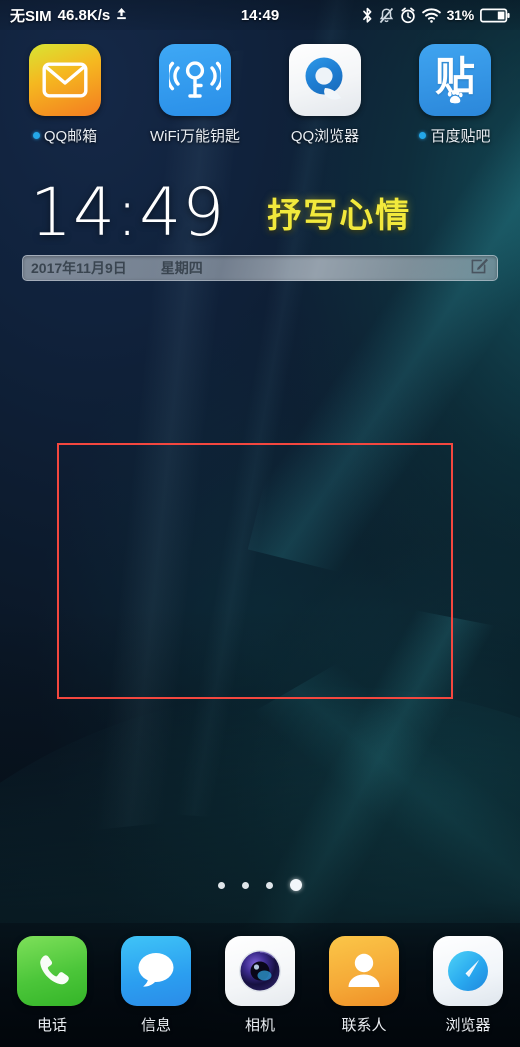  What do you see at coordinates (408, 15) in the screenshot?
I see `alarm-clock-icon` at bounding box center [408, 15].